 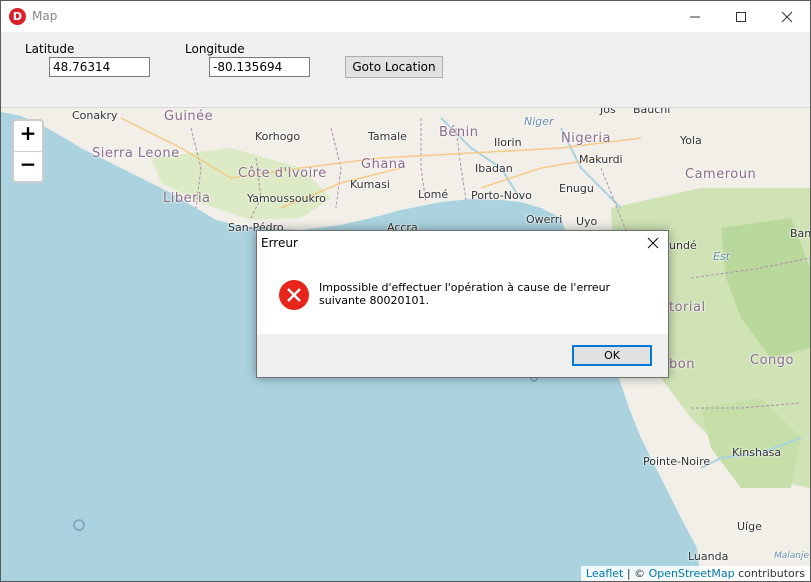 What do you see at coordinates (215, 49) in the screenshot?
I see `longitude-label: Longitude` at bounding box center [215, 49].